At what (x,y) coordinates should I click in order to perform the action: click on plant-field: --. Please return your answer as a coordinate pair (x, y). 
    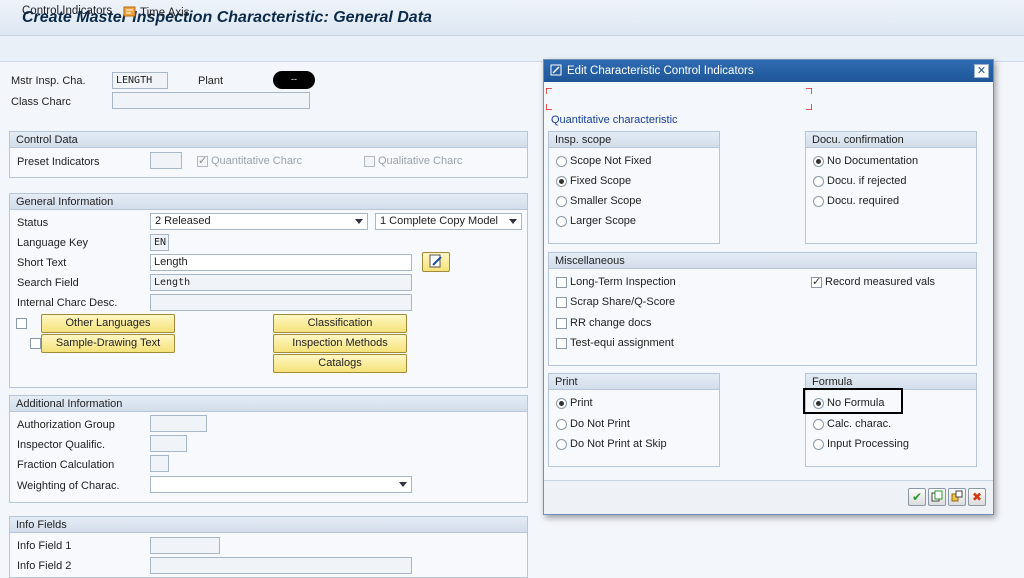
    Looking at the image, I should click on (294, 80).